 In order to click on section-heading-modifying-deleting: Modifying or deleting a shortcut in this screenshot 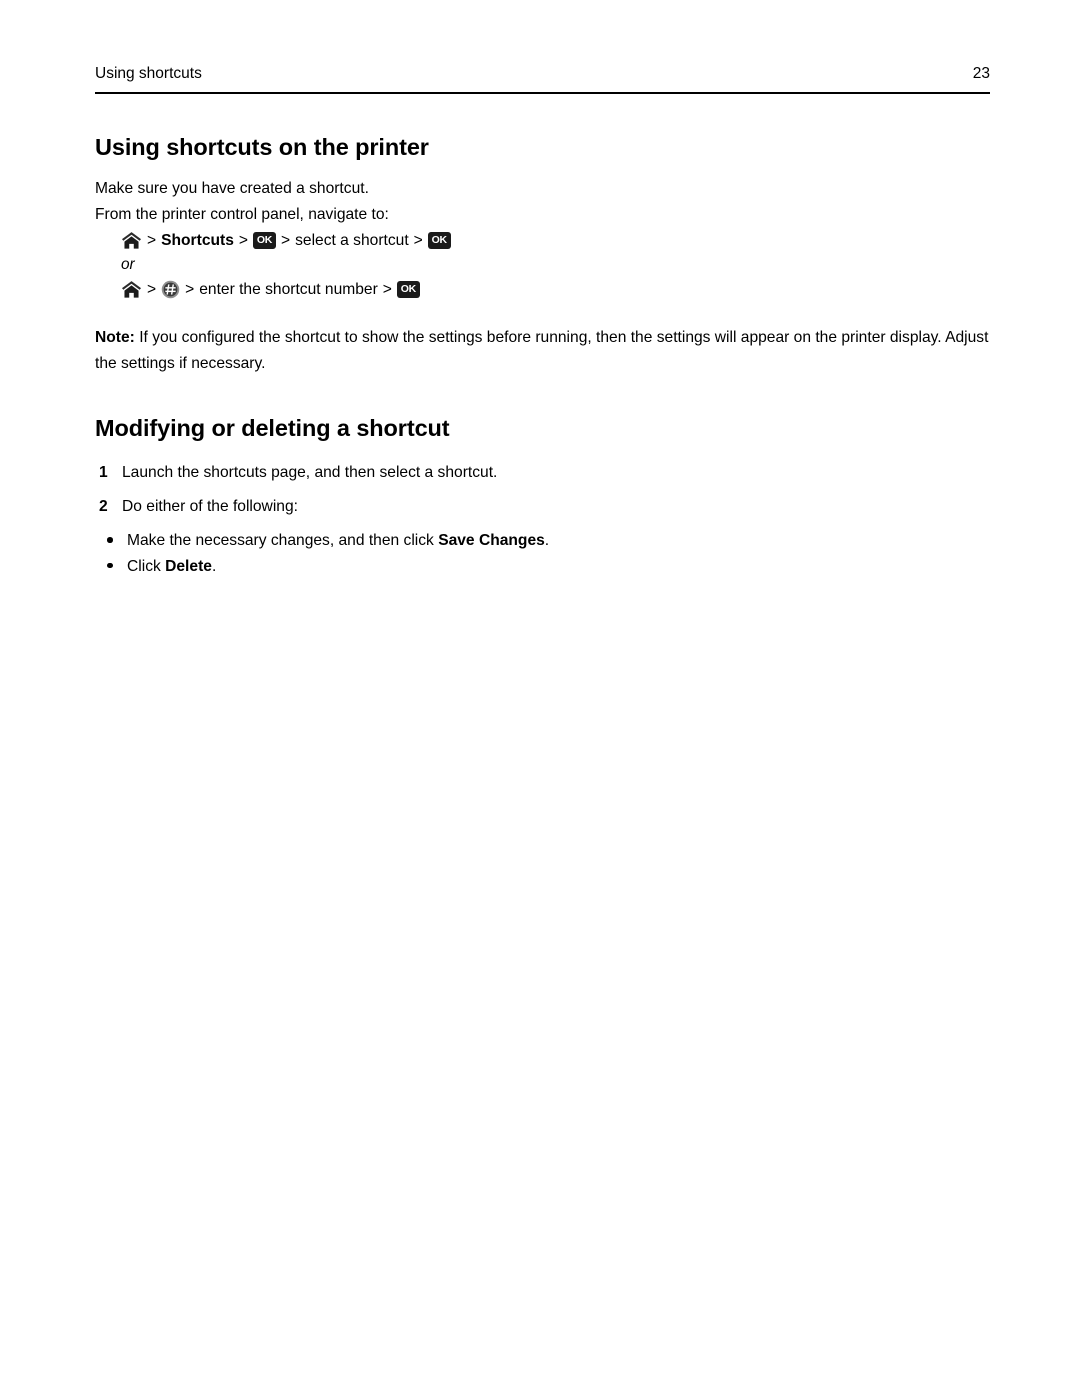, I will do `click(272, 428)`.